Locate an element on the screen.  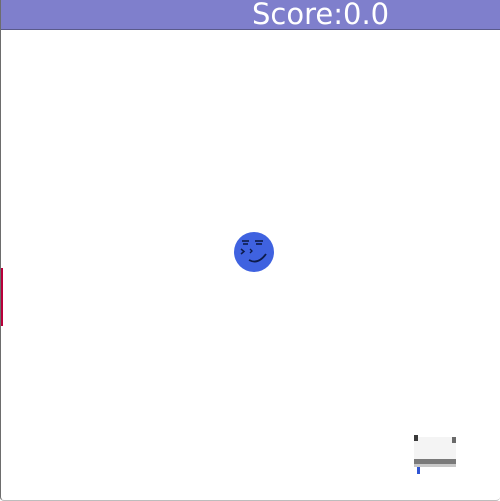
enemy-sprite is located at coordinates (435, 455).